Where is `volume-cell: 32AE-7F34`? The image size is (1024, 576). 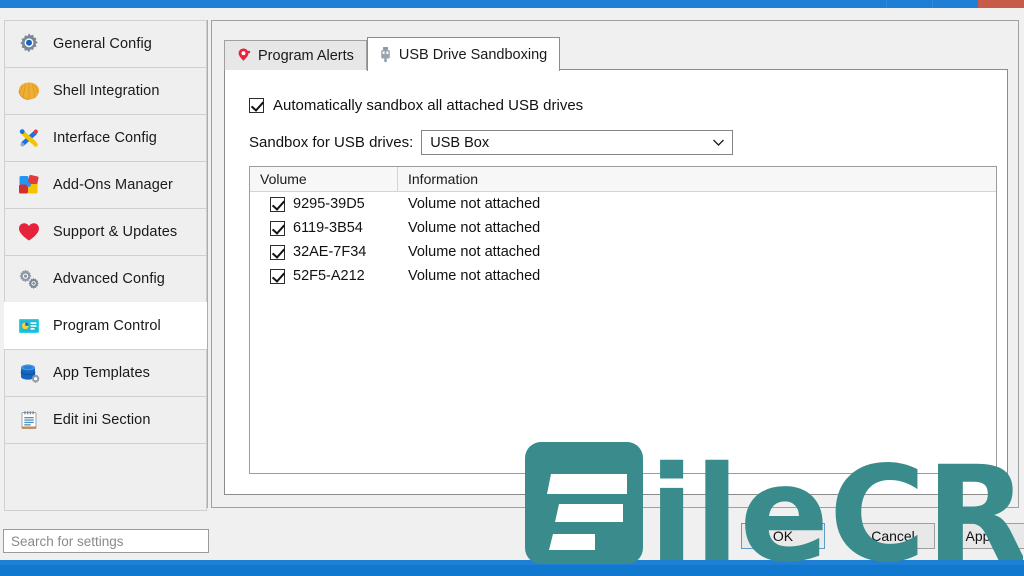
volume-cell: 32AE-7F34 is located at coordinates (324, 252).